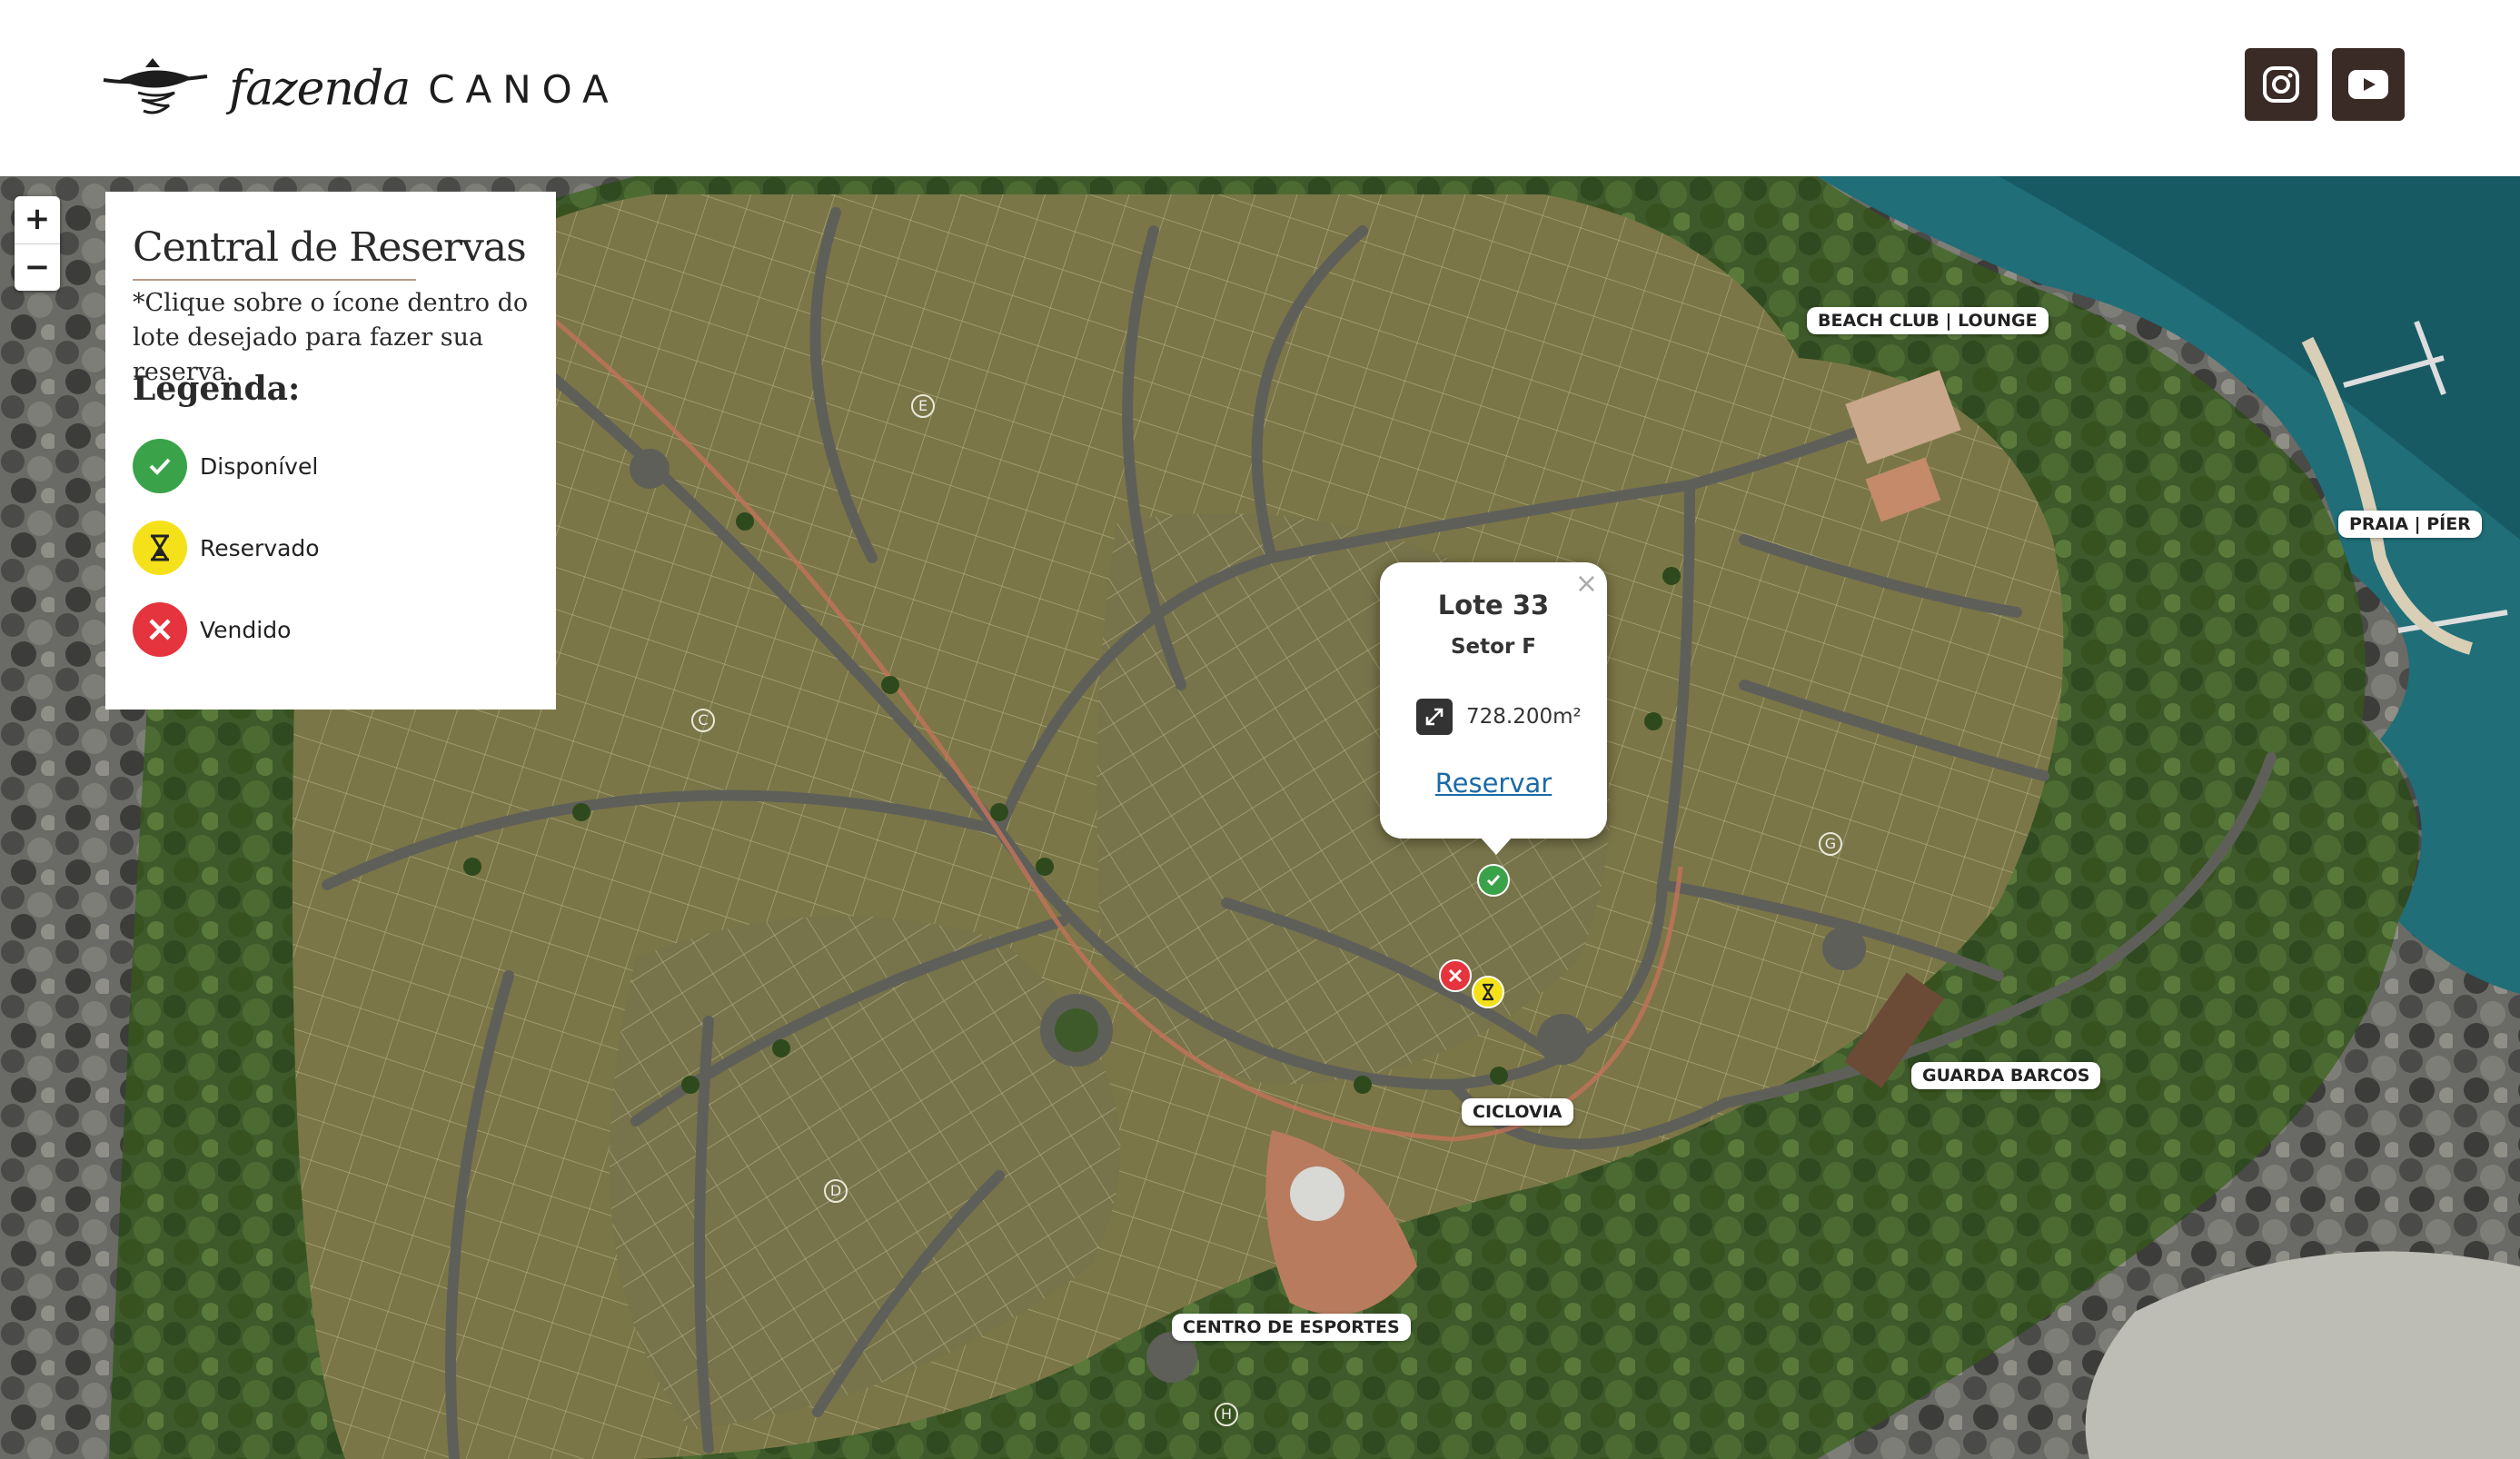 The image size is (2520, 1459). Describe the element at coordinates (2006, 1075) in the screenshot. I see `label-guarda-barcos: GUARDA BARCOS` at that location.